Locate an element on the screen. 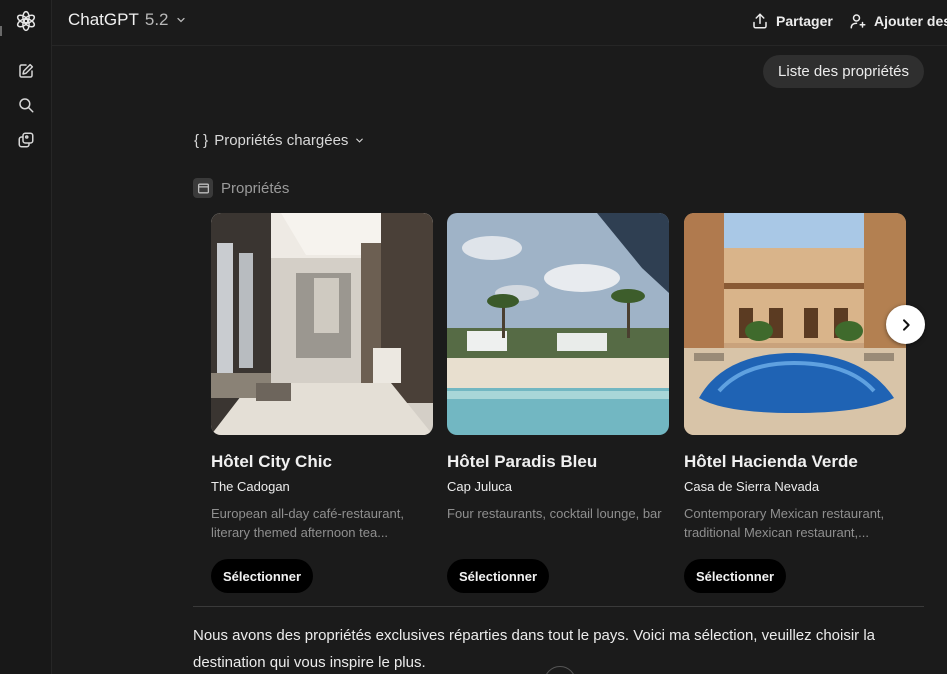 The image size is (947, 674). tool-status-toggle: { } Propriétés chargées is located at coordinates (279, 140).